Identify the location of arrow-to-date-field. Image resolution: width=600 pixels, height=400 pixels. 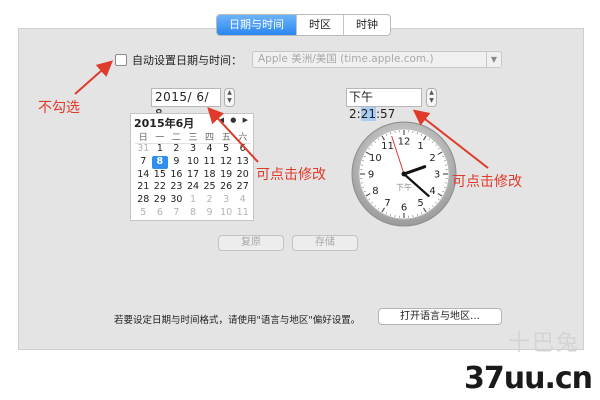
(233, 135).